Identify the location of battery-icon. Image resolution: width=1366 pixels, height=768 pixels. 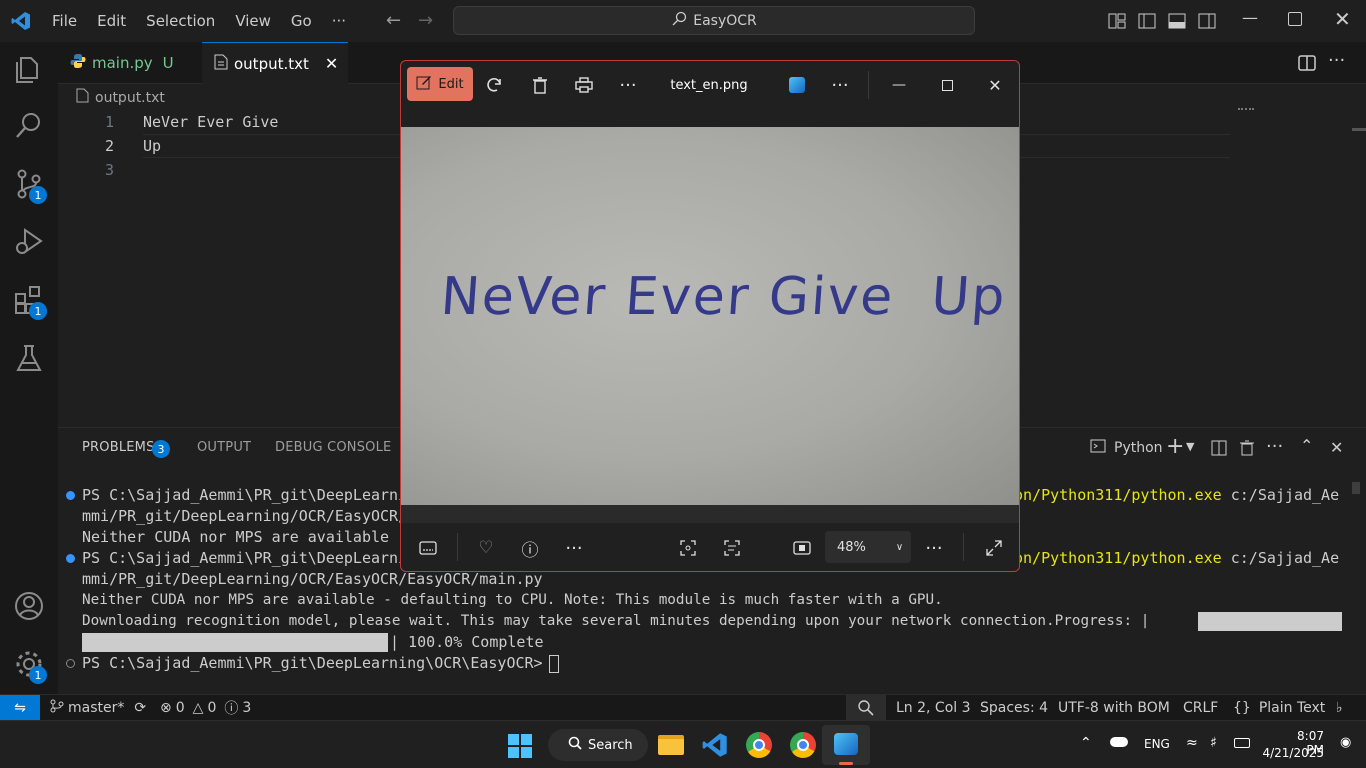
(1242, 743).